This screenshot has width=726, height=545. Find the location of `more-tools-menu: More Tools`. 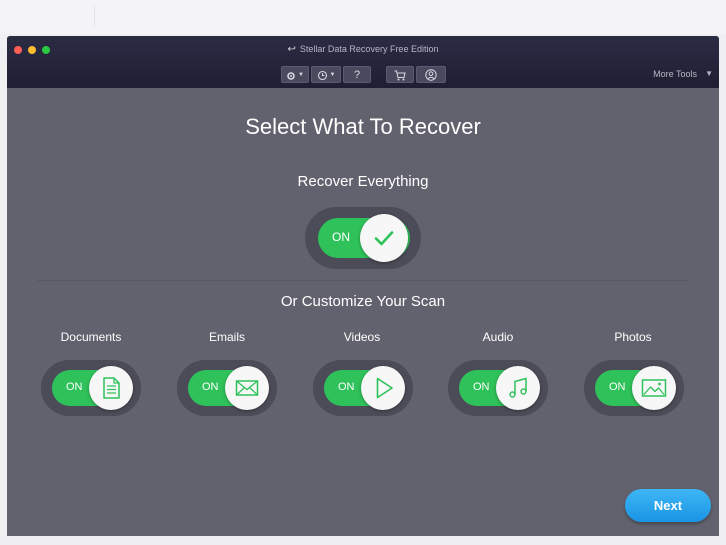

more-tools-menu: More Tools is located at coordinates (675, 74).